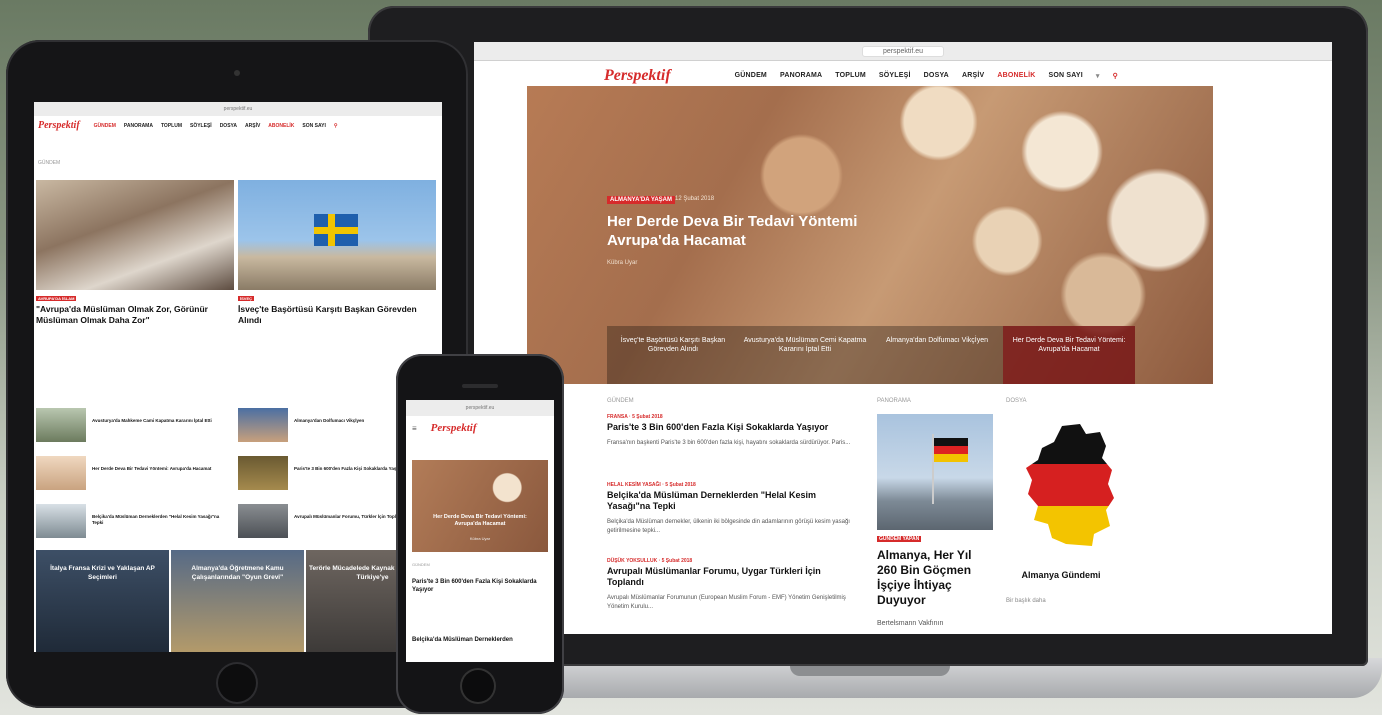  What do you see at coordinates (480, 538) in the screenshot?
I see `phone-hero-author: Kübra Uyar` at bounding box center [480, 538].